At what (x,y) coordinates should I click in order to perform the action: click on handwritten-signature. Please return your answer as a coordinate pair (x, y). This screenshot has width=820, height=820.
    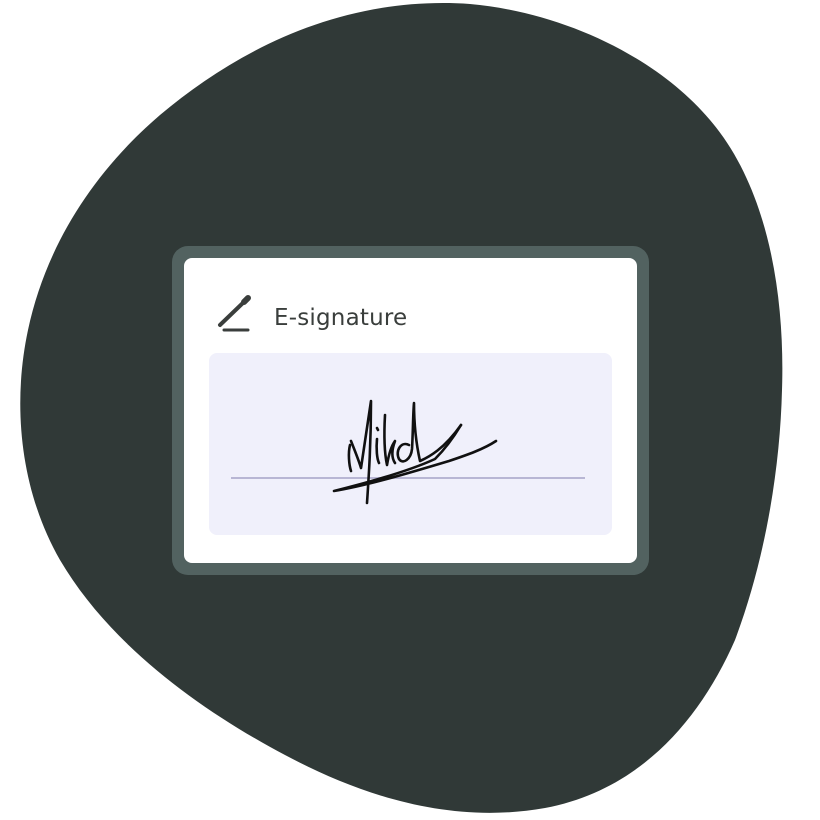
    Looking at the image, I should click on (415, 452).